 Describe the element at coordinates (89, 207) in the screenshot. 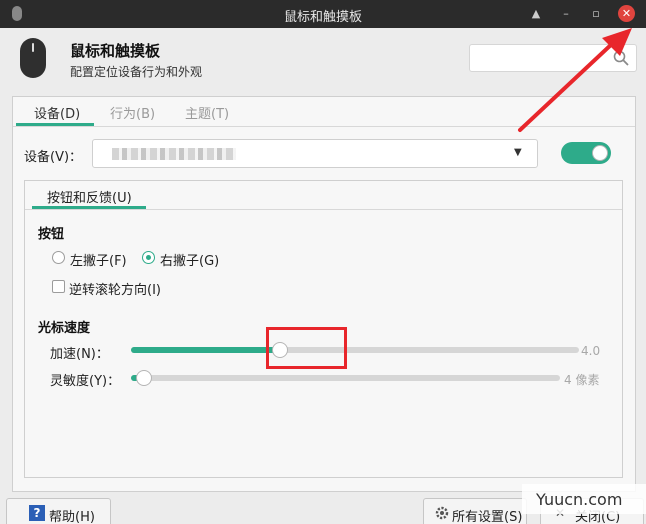

I see `inner-active-tab-indicator` at that location.